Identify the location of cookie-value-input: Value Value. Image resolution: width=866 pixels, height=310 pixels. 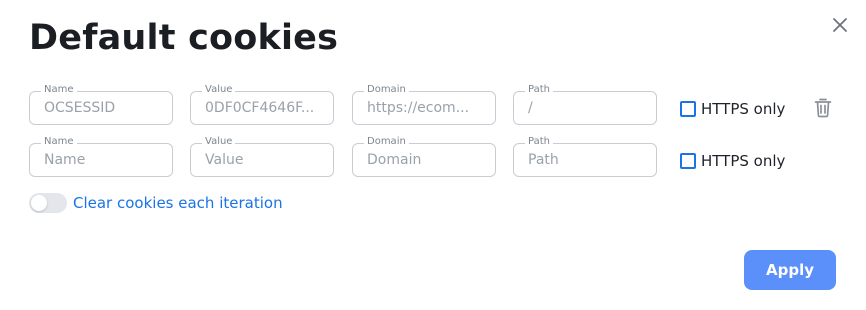
(262, 156).